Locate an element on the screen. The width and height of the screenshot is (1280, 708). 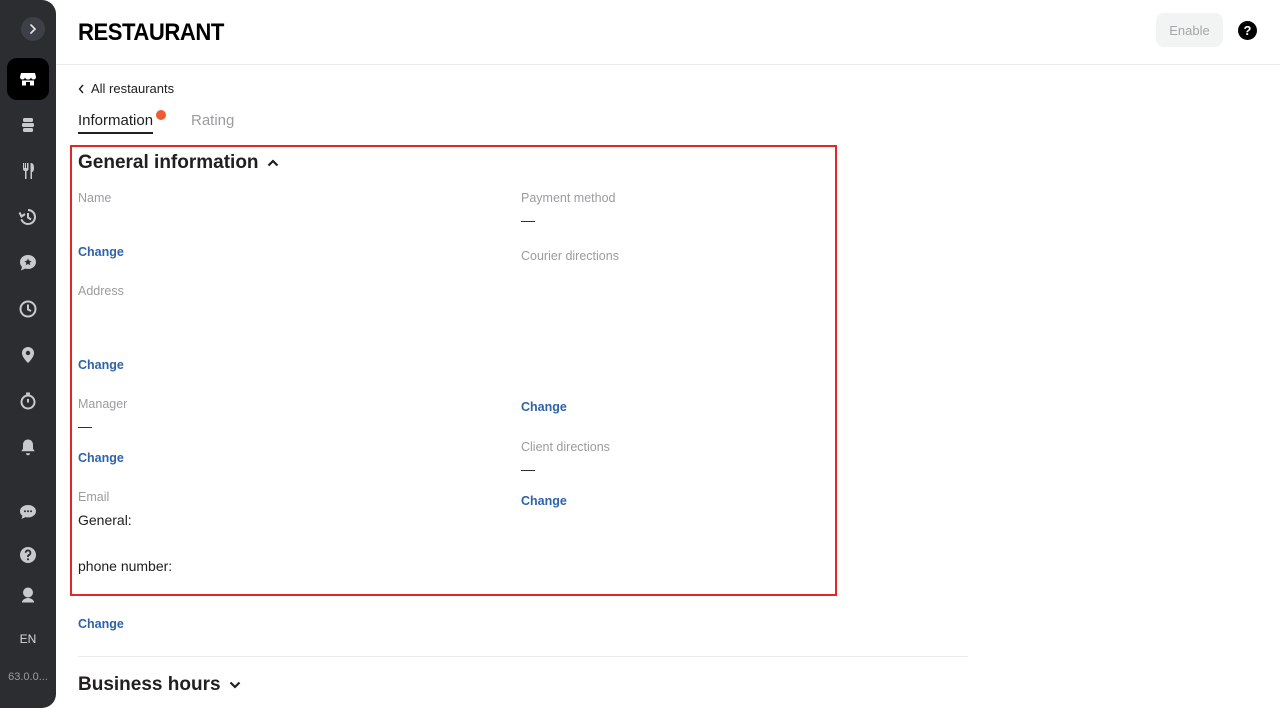
location-pin-icon is located at coordinates (28, 355).